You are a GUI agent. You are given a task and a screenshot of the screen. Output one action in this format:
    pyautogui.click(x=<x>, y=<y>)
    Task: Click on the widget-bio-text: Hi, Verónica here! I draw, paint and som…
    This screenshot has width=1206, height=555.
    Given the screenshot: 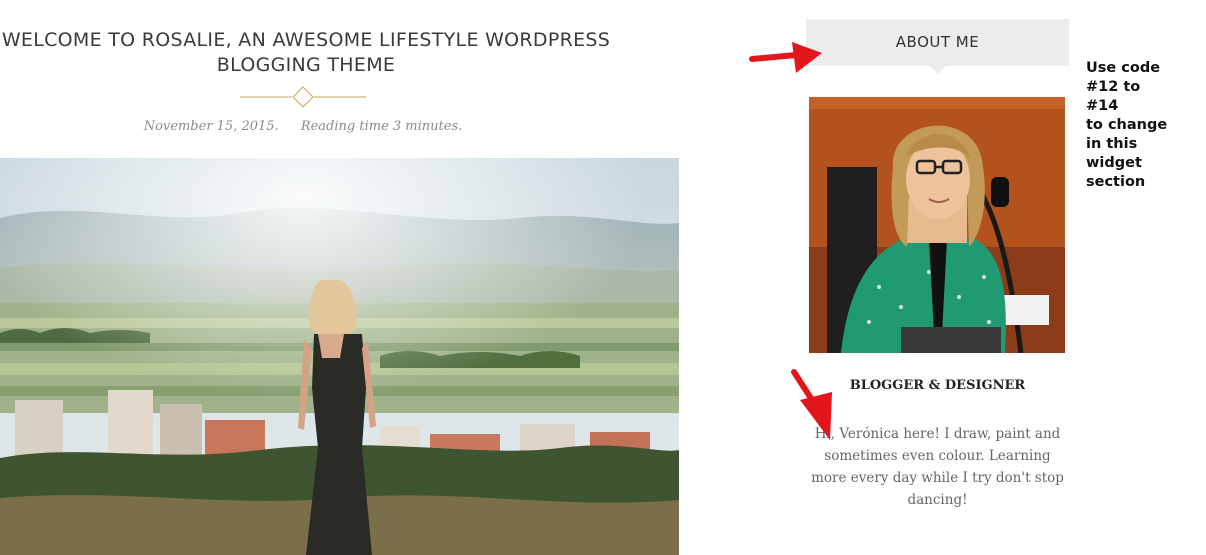 What is the action you would take?
    pyautogui.click(x=937, y=467)
    